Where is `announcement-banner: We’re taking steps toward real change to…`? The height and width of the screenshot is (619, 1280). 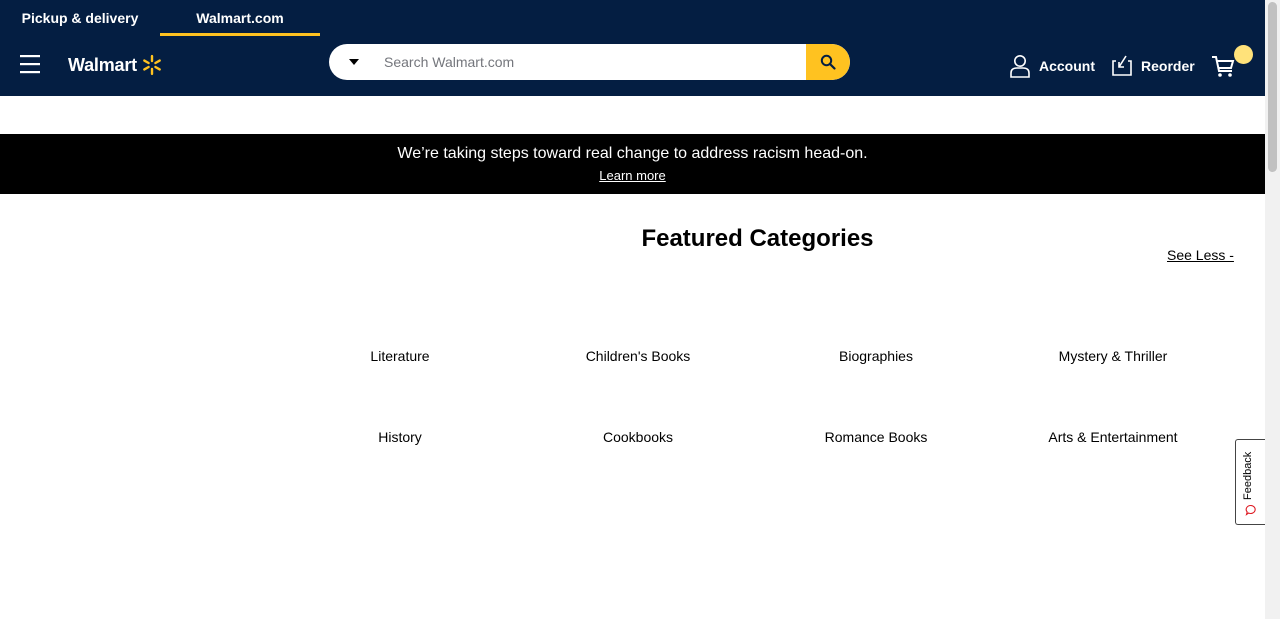 announcement-banner: We’re taking steps toward real change to… is located at coordinates (632, 164).